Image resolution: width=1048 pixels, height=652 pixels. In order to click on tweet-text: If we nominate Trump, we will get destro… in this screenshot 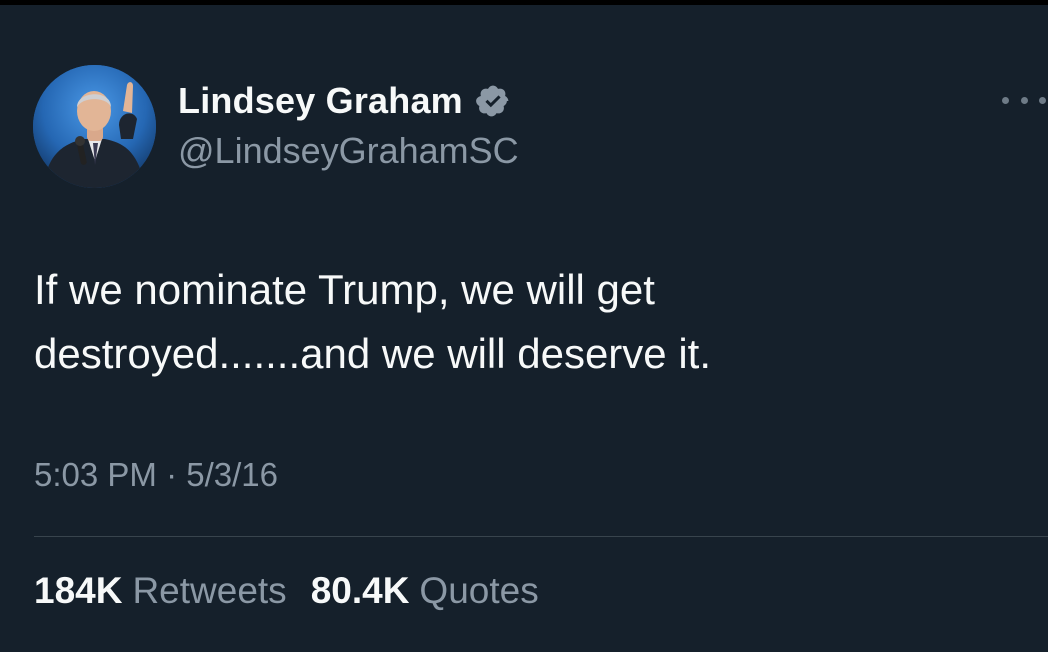, I will do `click(372, 321)`.